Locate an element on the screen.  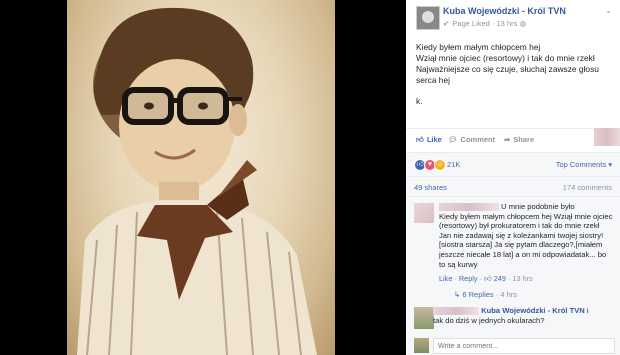
shares-link: 49 shares is located at coordinates (430, 187).